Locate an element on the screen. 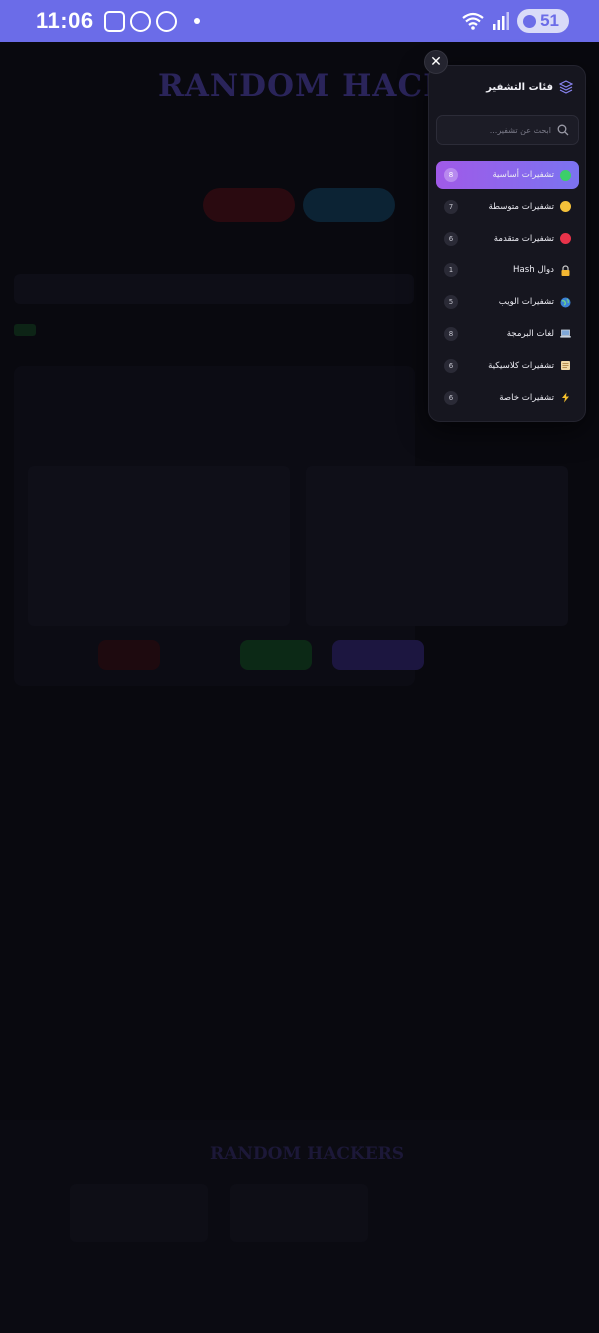 This screenshot has height=1333, width=599. action-buttons is located at coordinates (261, 655).